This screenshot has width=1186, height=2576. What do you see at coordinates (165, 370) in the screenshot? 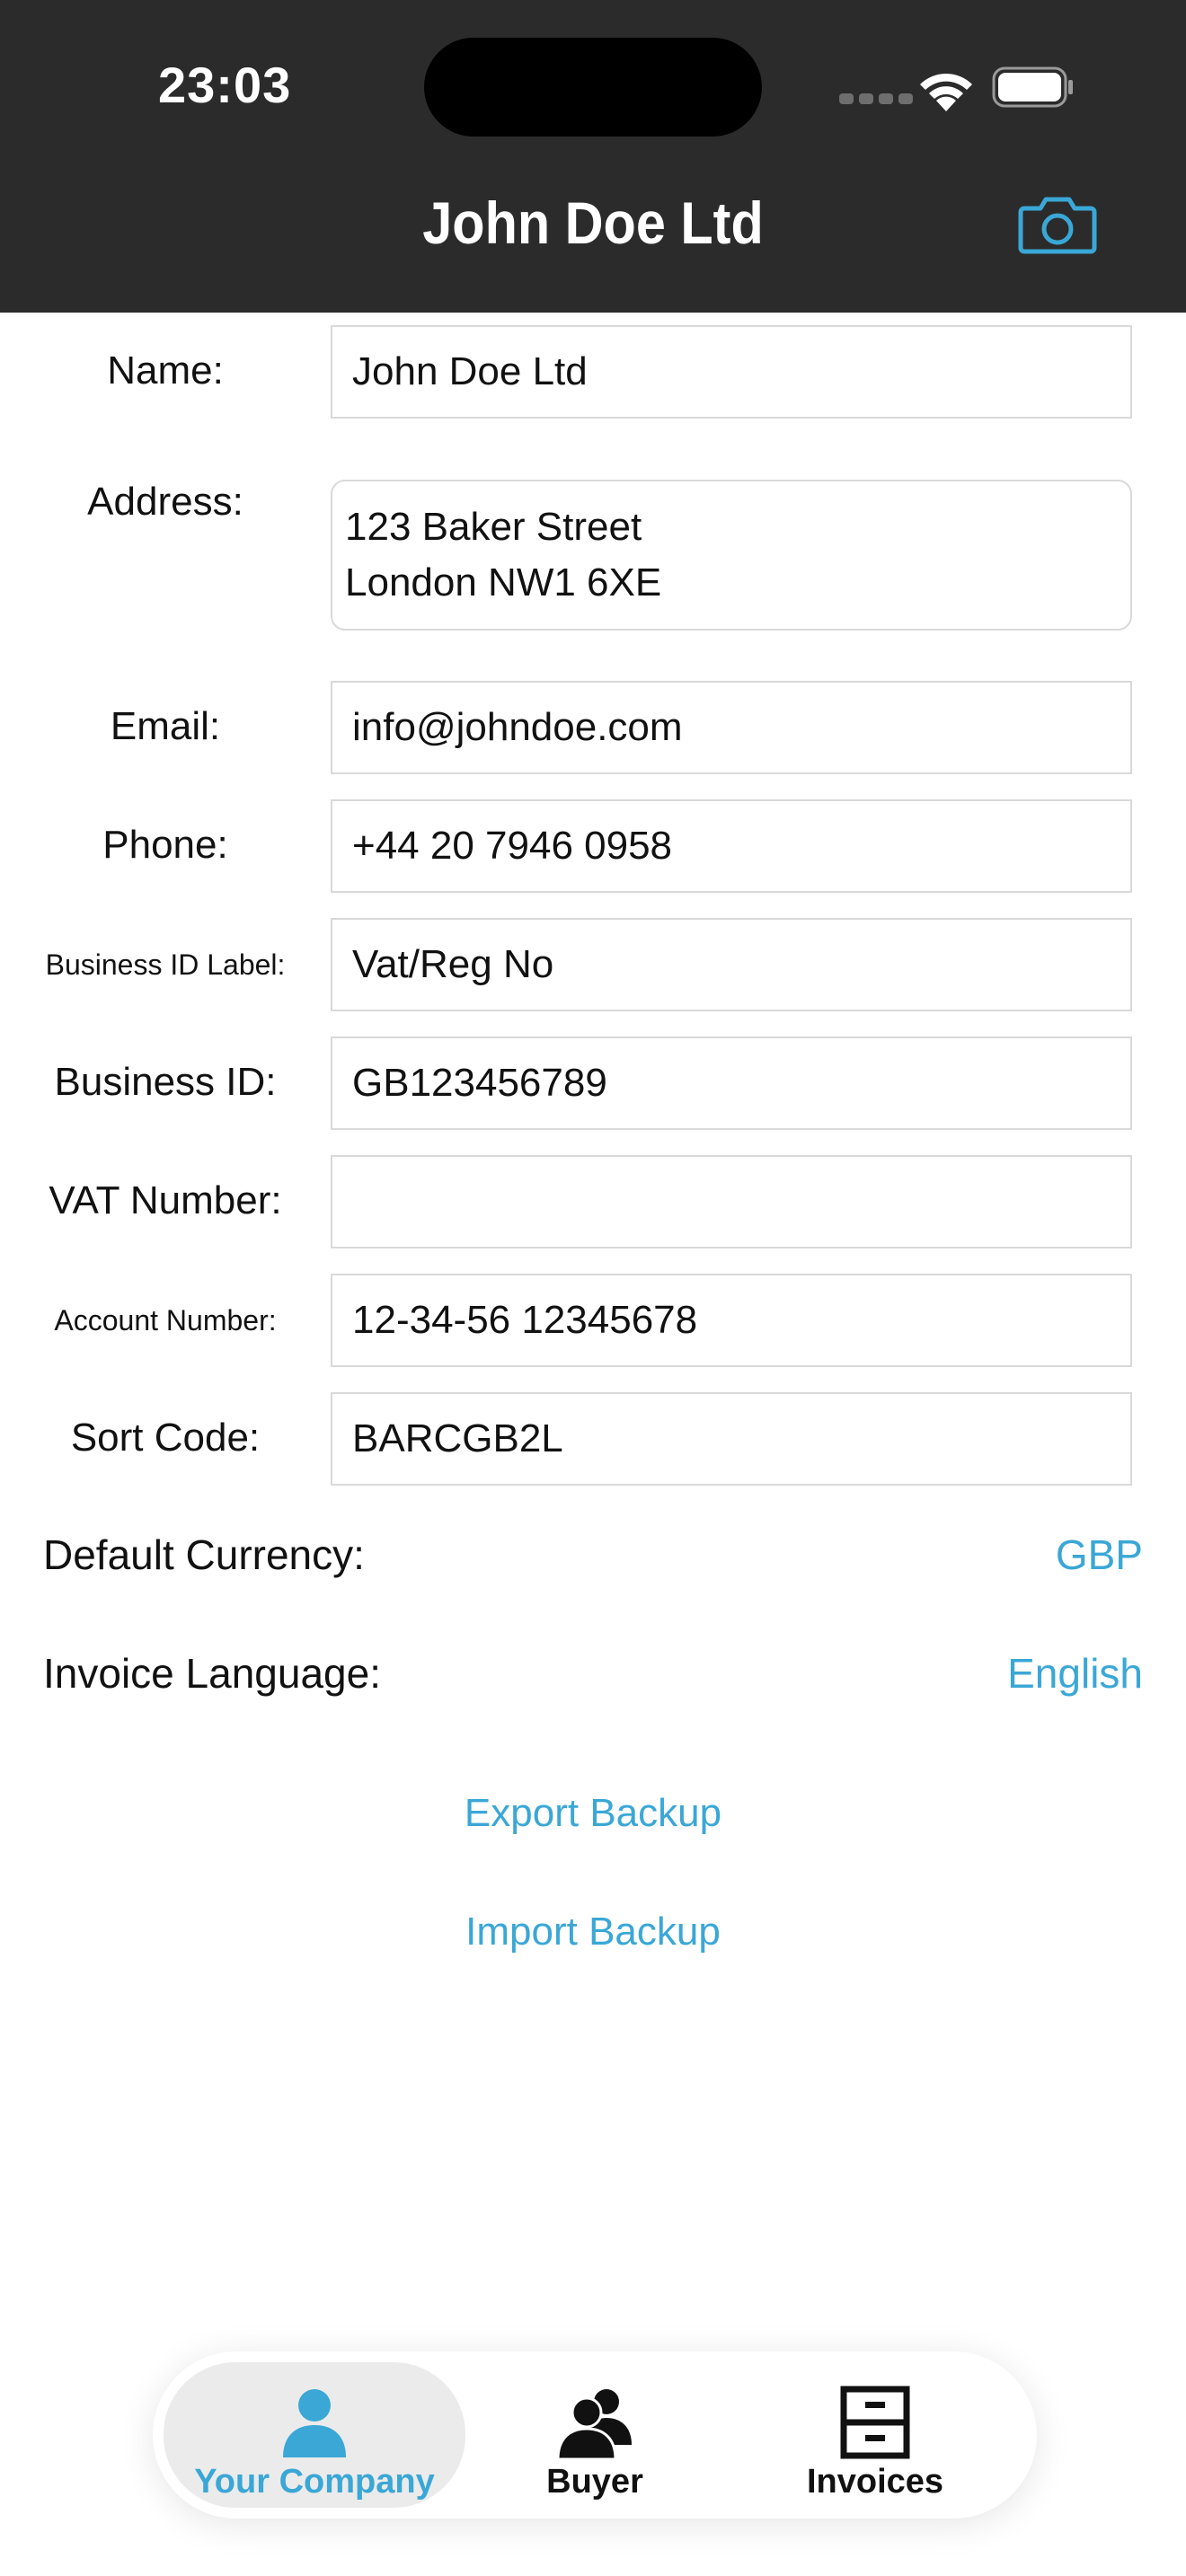
I see `name-label: Name:` at bounding box center [165, 370].